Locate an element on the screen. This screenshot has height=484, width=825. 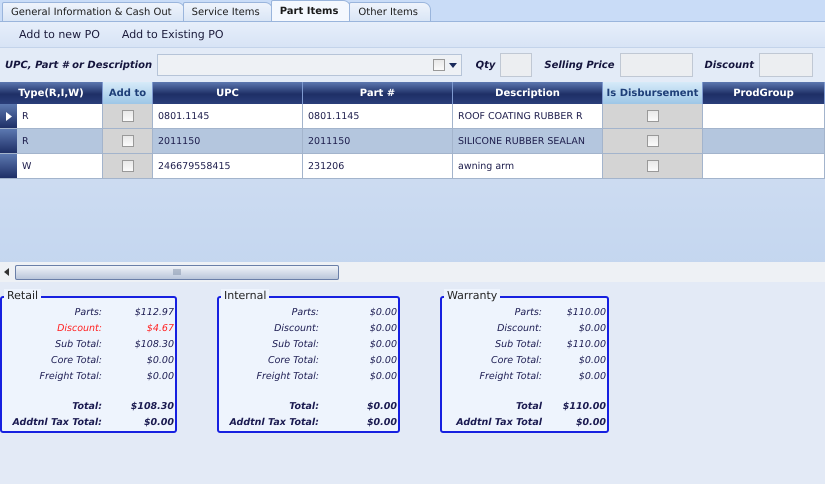
table-cell: ROOF COATING RUBBER R is located at coordinates (528, 116).